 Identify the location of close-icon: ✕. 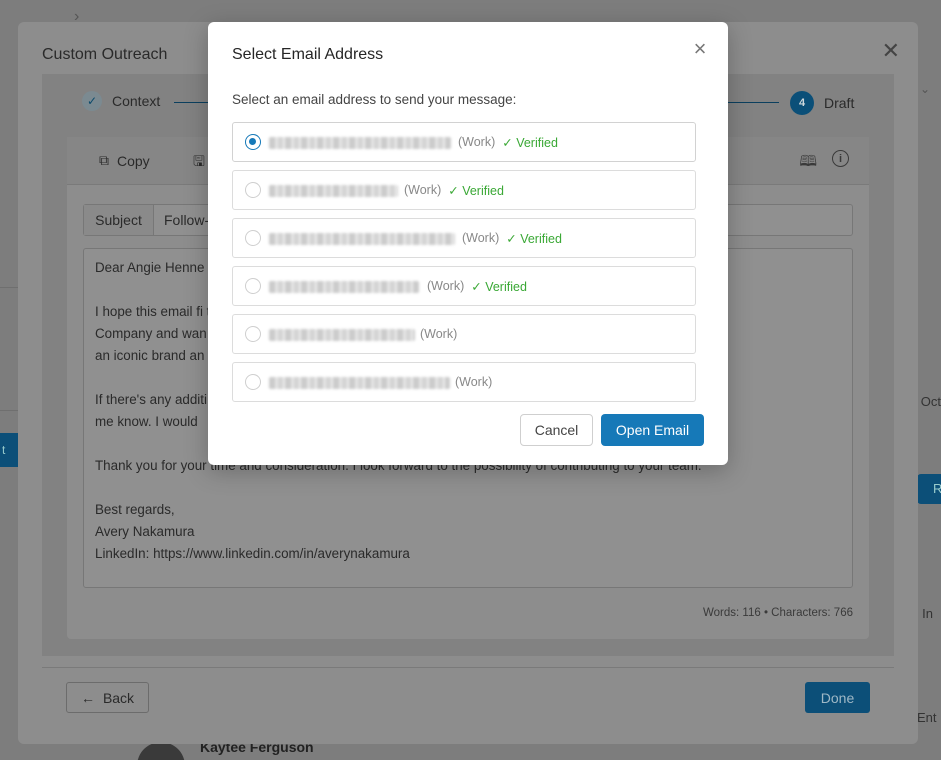
(891, 51).